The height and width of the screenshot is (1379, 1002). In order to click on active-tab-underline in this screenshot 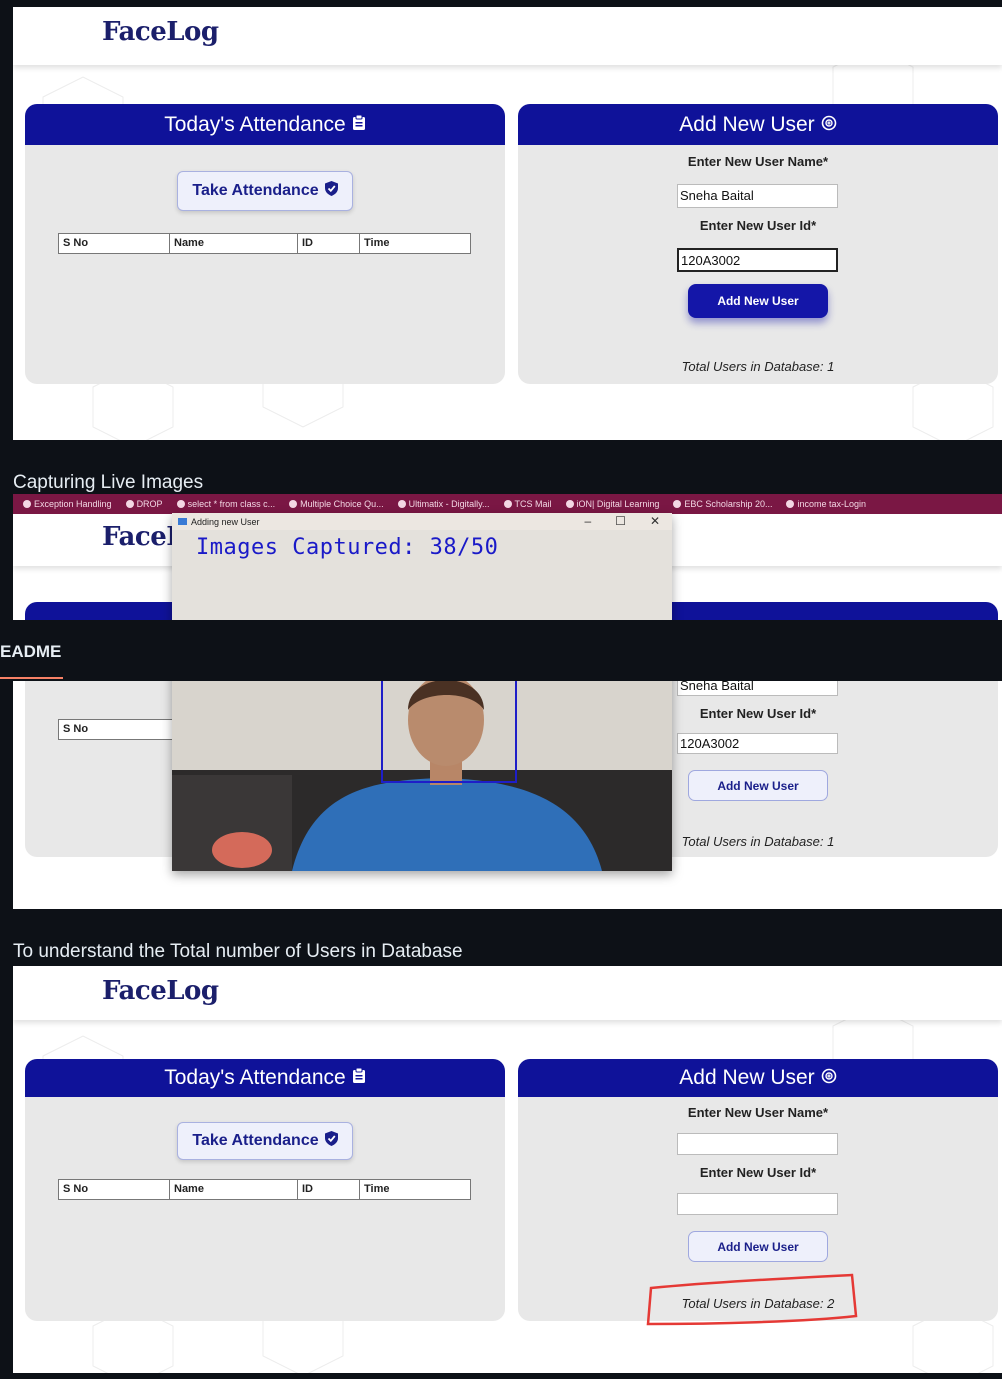, I will do `click(31, 678)`.